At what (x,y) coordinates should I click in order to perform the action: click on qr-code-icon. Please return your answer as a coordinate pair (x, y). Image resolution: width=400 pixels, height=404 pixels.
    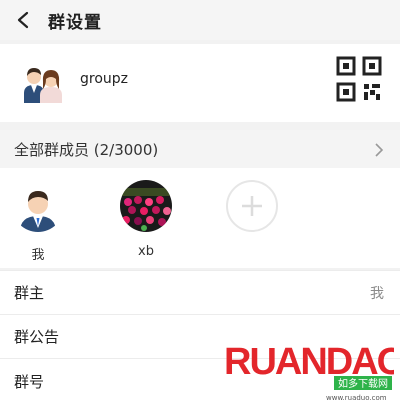
    Looking at the image, I should click on (359, 79).